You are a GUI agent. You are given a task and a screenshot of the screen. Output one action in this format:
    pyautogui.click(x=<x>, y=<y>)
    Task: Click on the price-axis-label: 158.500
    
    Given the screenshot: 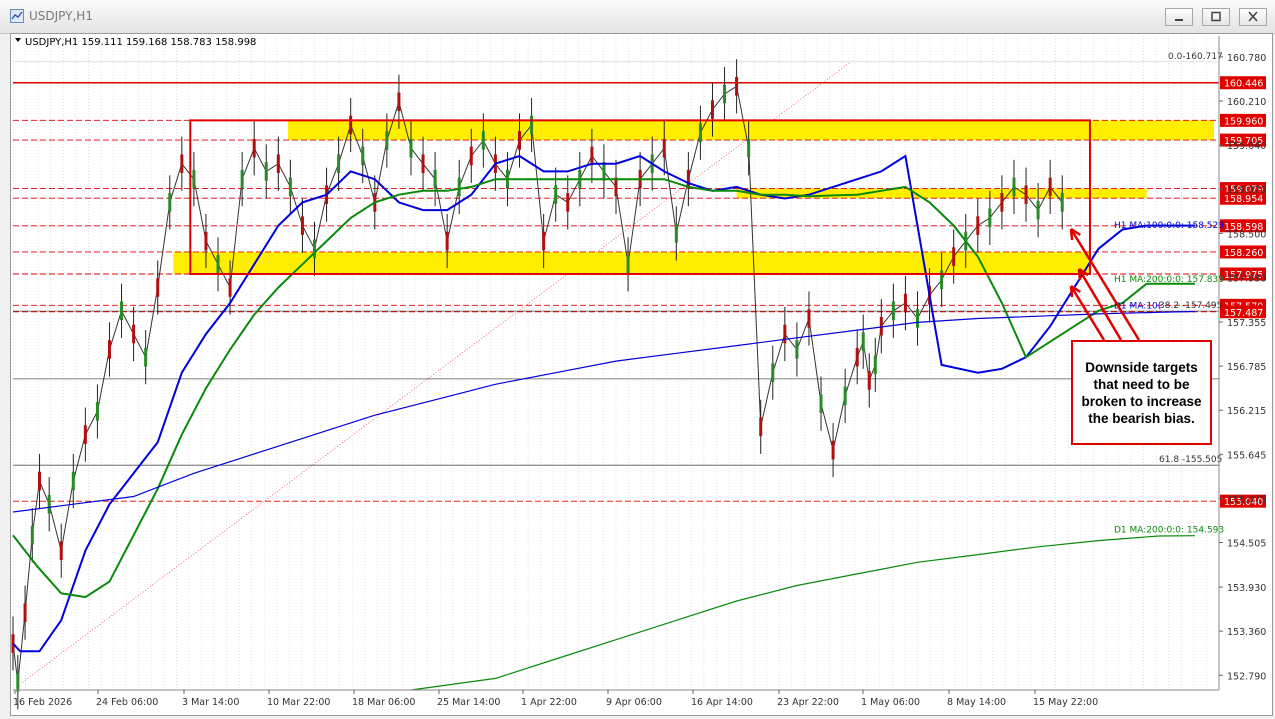 What is the action you would take?
    pyautogui.click(x=1246, y=234)
    